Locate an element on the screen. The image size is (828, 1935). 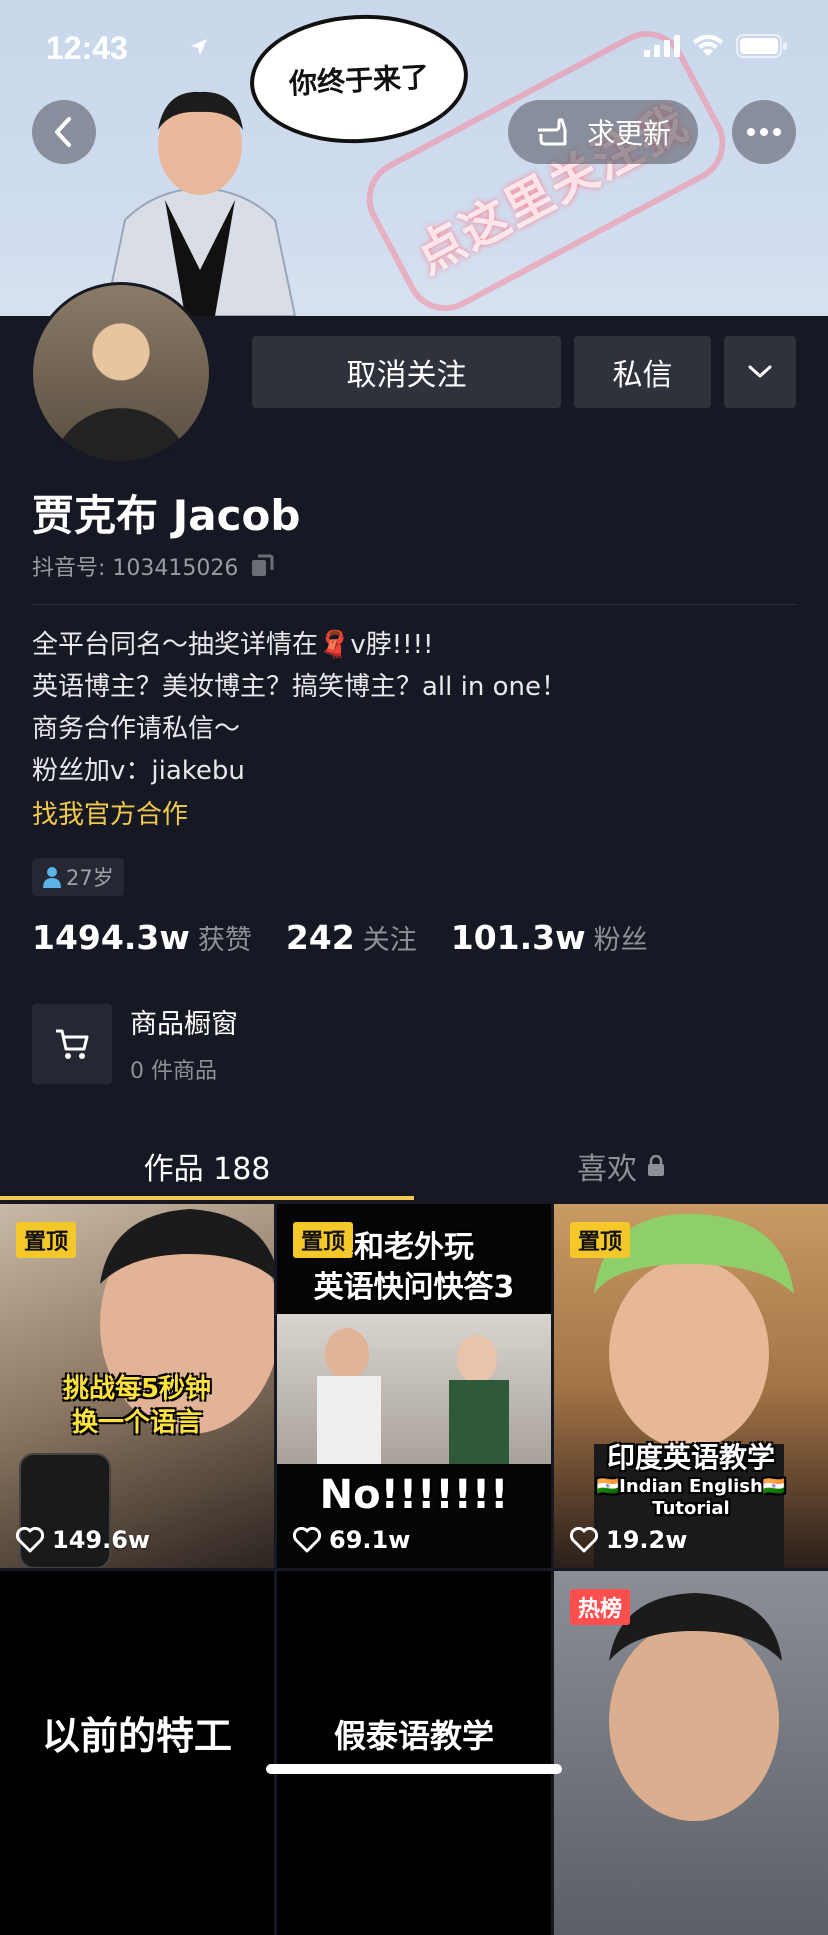
age-text: 27岁 is located at coordinates (90, 878).